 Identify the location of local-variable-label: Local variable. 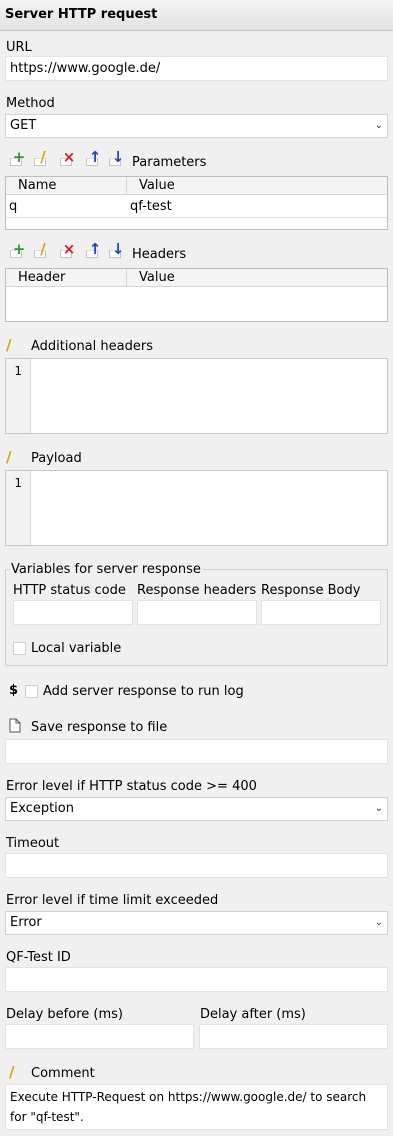
(76, 648).